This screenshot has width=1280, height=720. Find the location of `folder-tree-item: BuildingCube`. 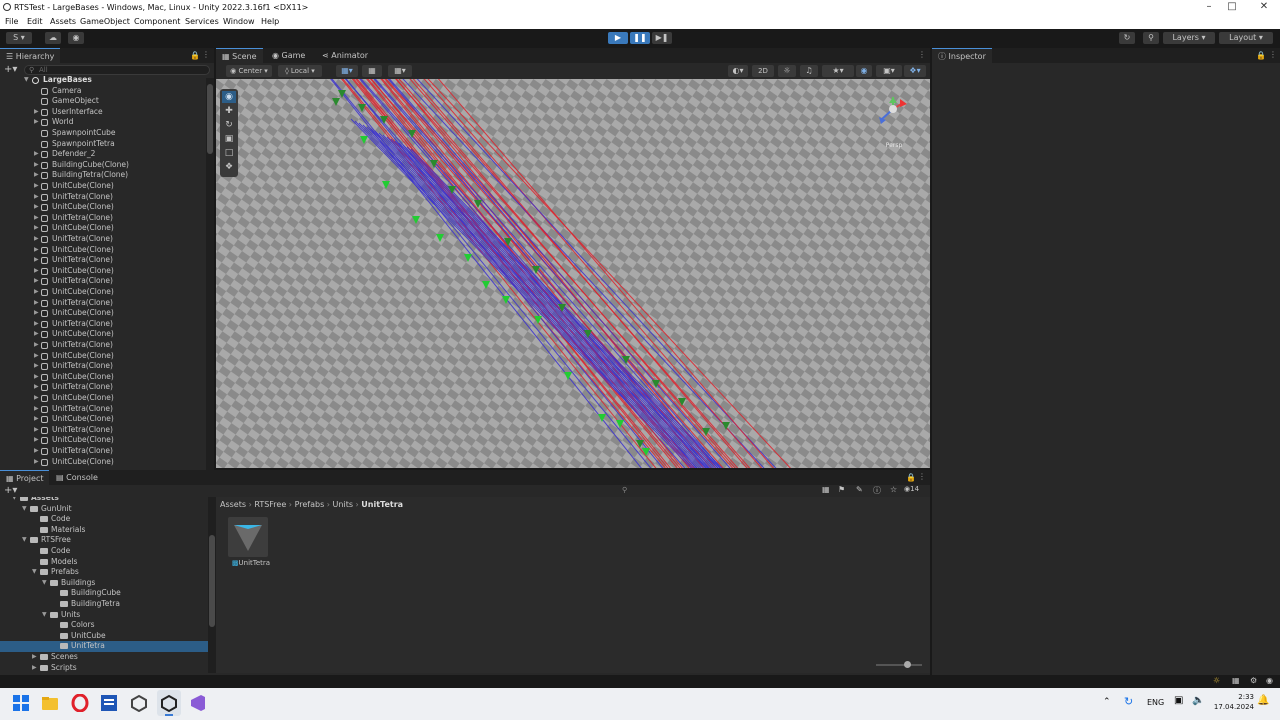

folder-tree-item: BuildingCube is located at coordinates (104, 593).